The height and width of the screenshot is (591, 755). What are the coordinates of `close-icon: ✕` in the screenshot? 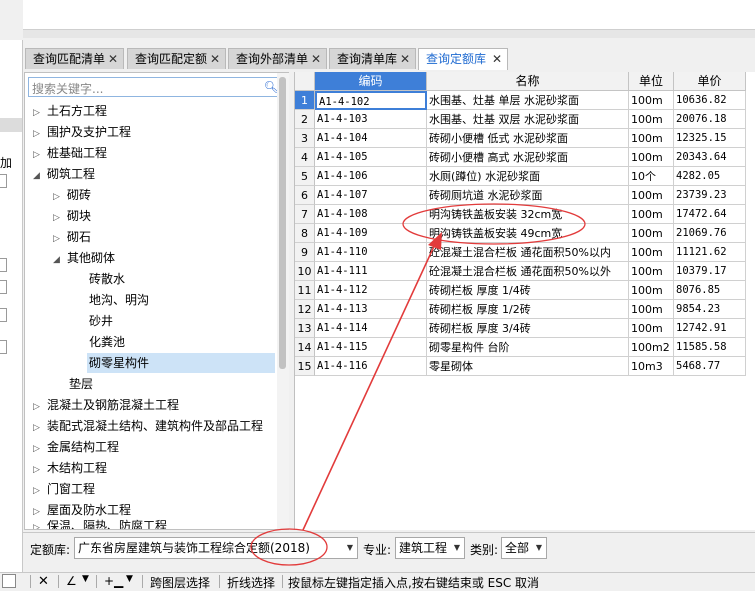 It's located at (215, 59).